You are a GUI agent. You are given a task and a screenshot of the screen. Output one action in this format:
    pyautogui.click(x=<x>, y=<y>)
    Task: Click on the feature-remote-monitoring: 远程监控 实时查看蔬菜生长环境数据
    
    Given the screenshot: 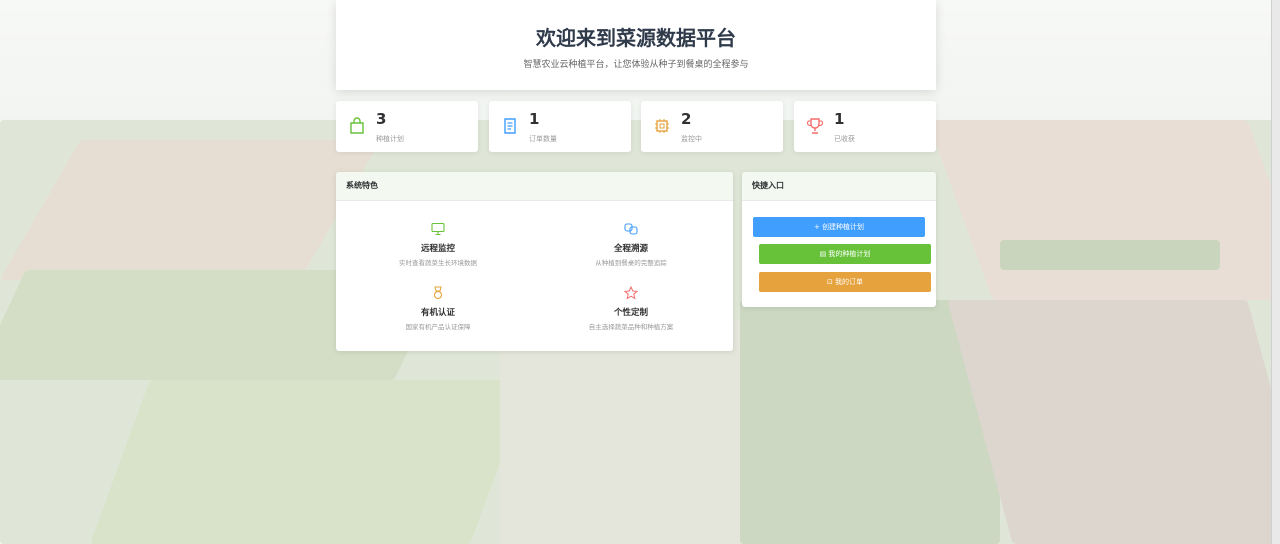 What is the action you would take?
    pyautogui.click(x=438, y=244)
    